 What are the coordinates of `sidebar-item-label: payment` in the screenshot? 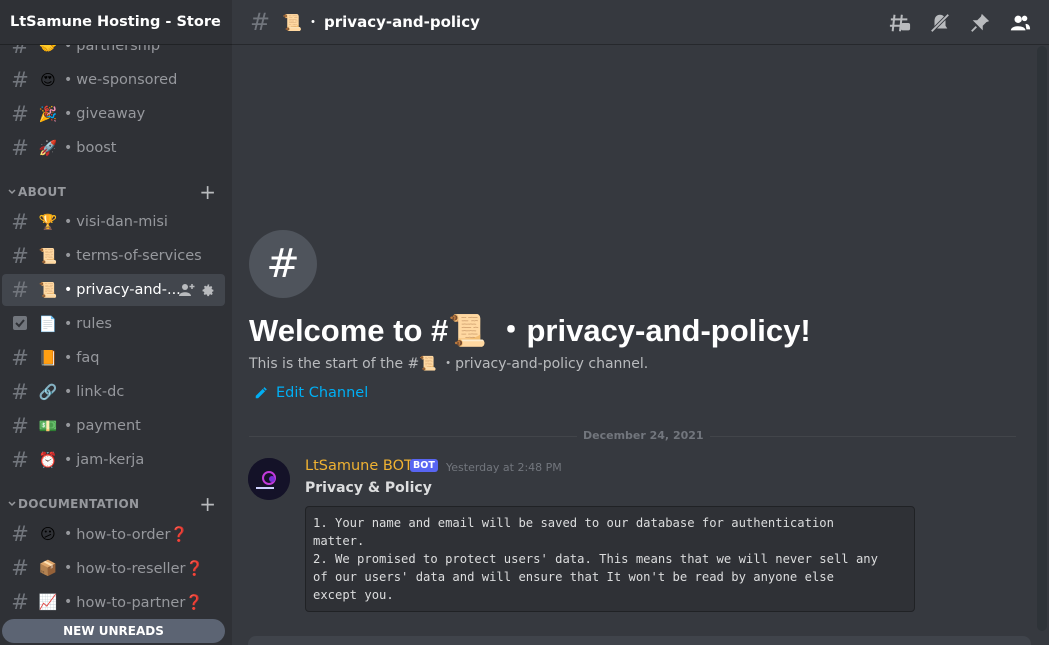 It's located at (108, 426).